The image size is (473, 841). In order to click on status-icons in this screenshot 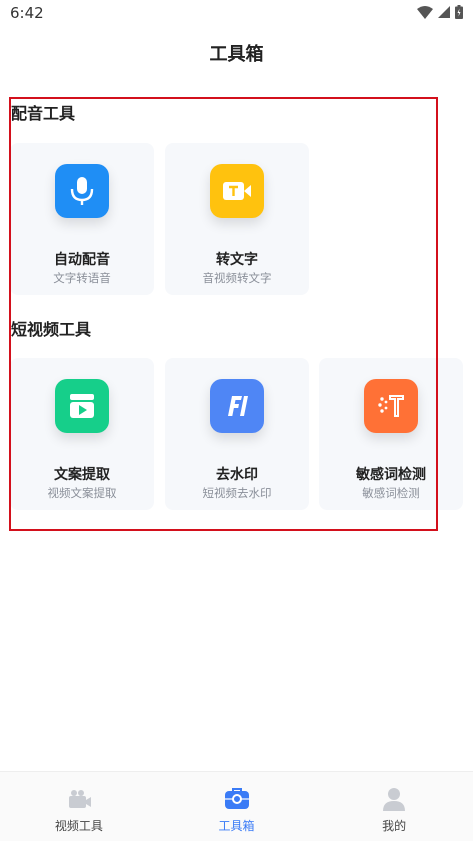, I will do `click(440, 12)`.